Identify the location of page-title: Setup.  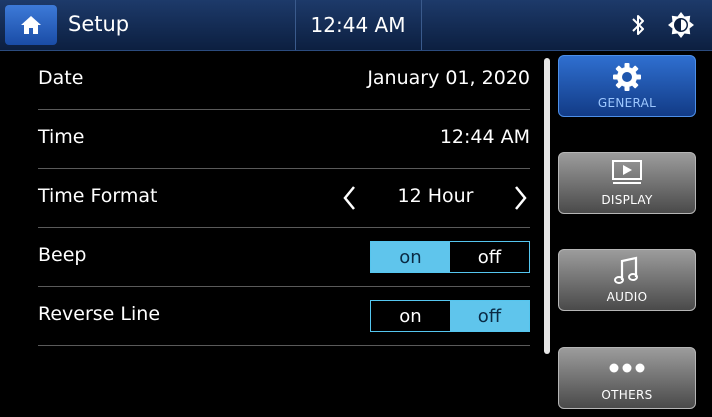
(99, 24).